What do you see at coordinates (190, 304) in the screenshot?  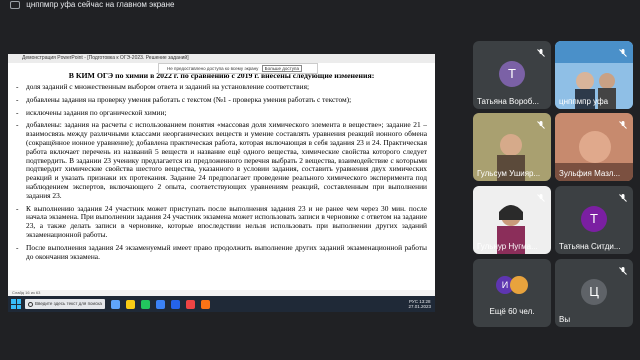 I see `powerpoint-icon` at bounding box center [190, 304].